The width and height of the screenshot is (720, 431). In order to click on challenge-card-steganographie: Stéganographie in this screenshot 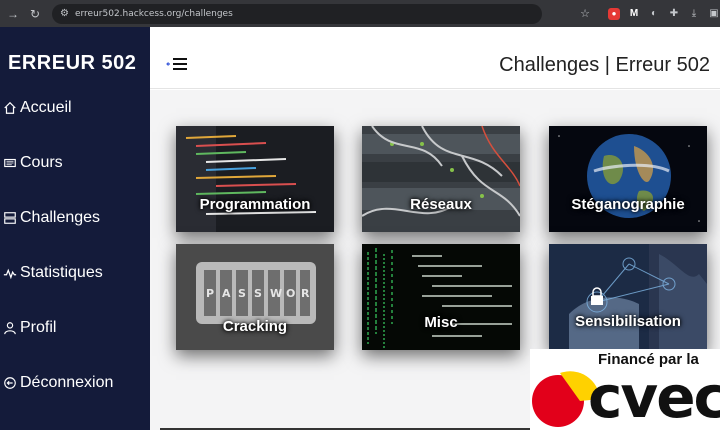, I will do `click(628, 179)`.